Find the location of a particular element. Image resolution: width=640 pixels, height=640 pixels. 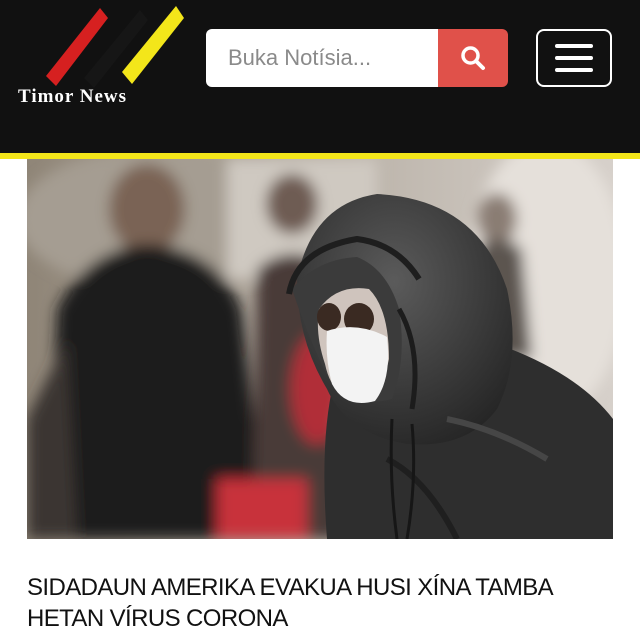

search-input is located at coordinates (322, 58).